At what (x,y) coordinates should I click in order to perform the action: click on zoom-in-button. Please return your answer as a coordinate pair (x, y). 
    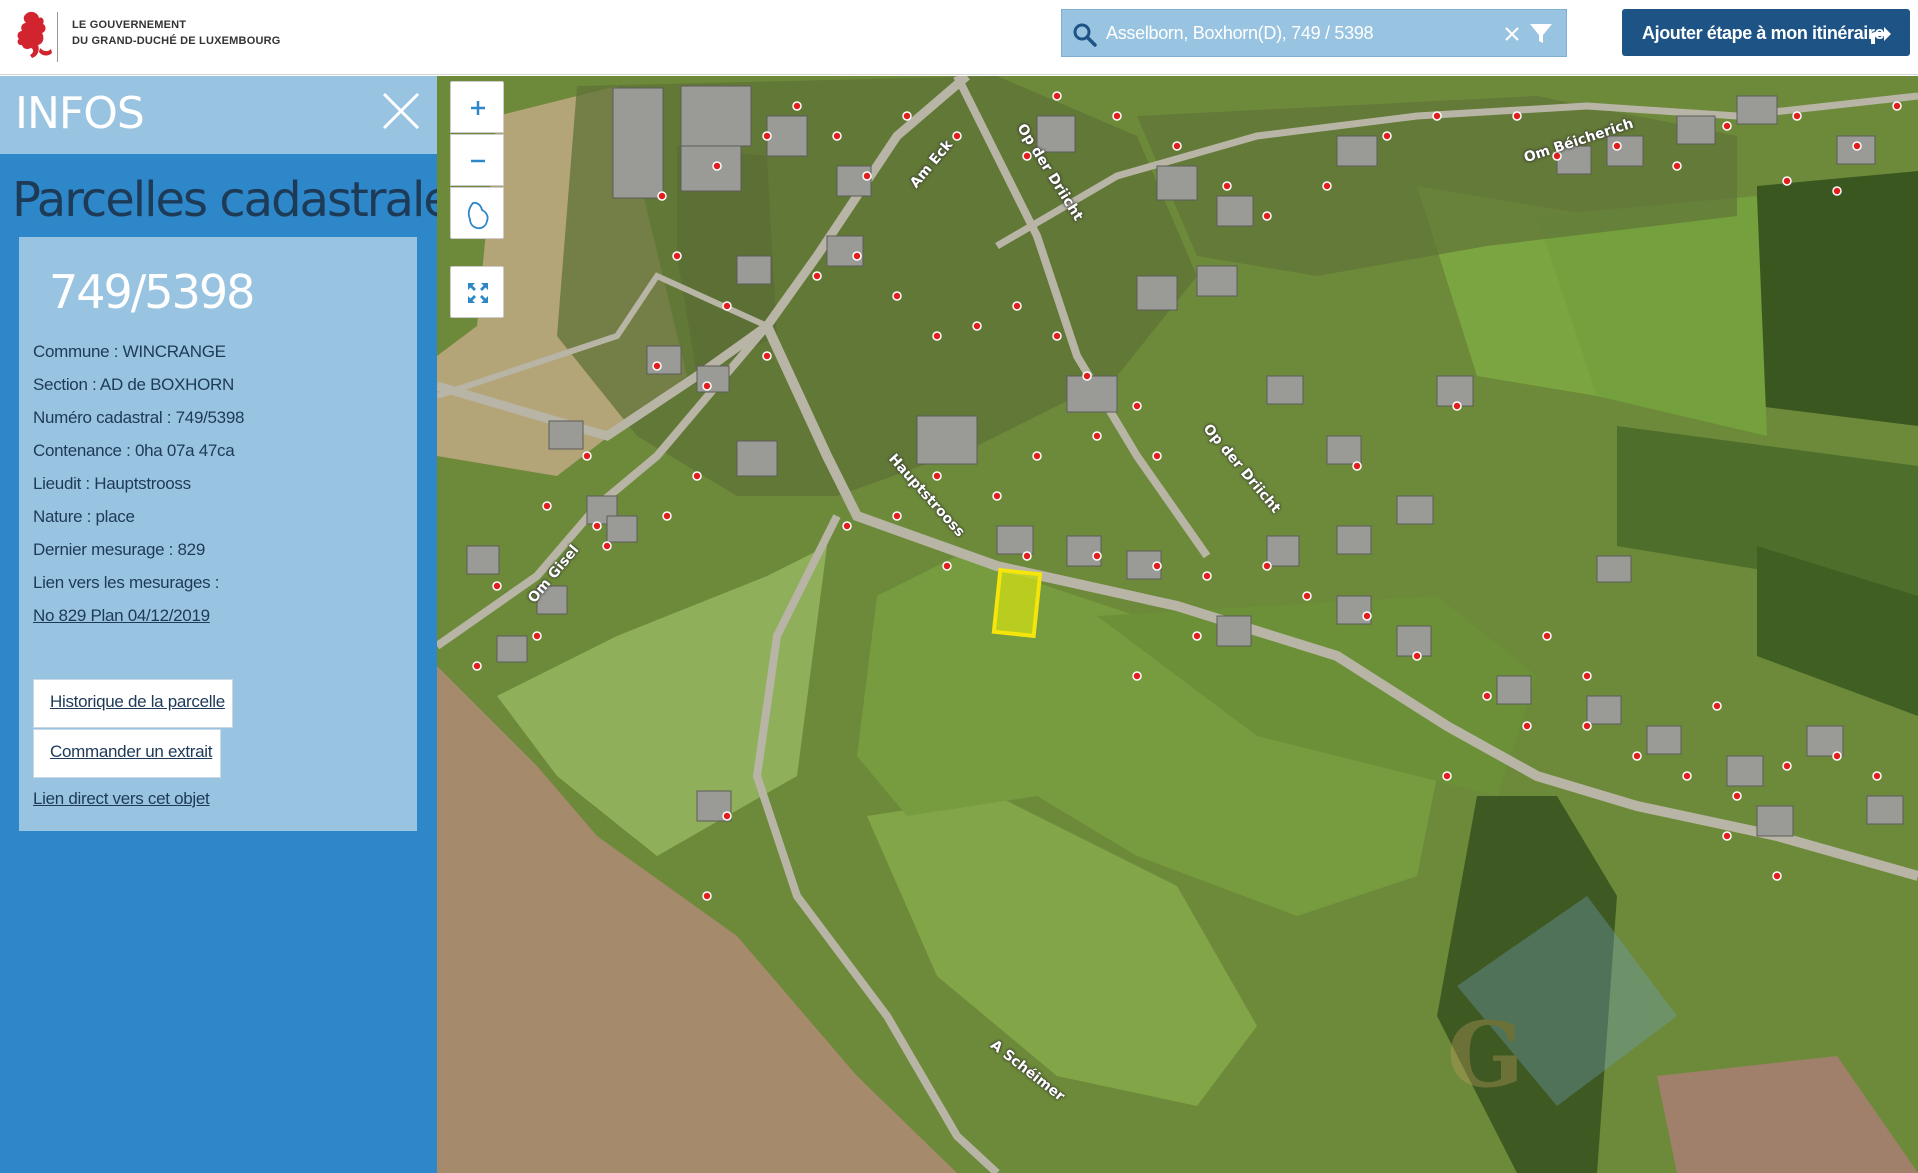
    Looking at the image, I should click on (477, 107).